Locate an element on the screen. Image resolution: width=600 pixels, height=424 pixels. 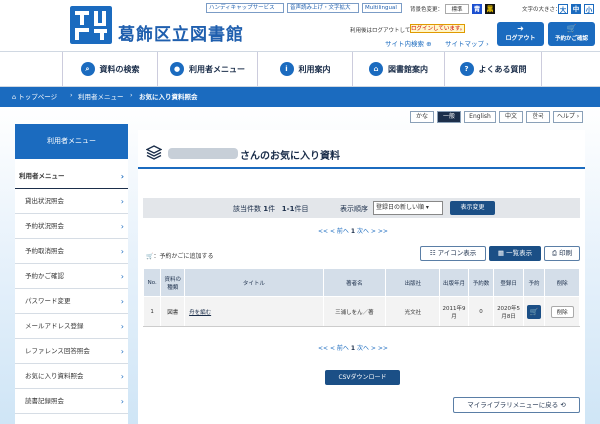
sidebar-item-cancellations: 予約取消照会 › is located at coordinates (71, 251).